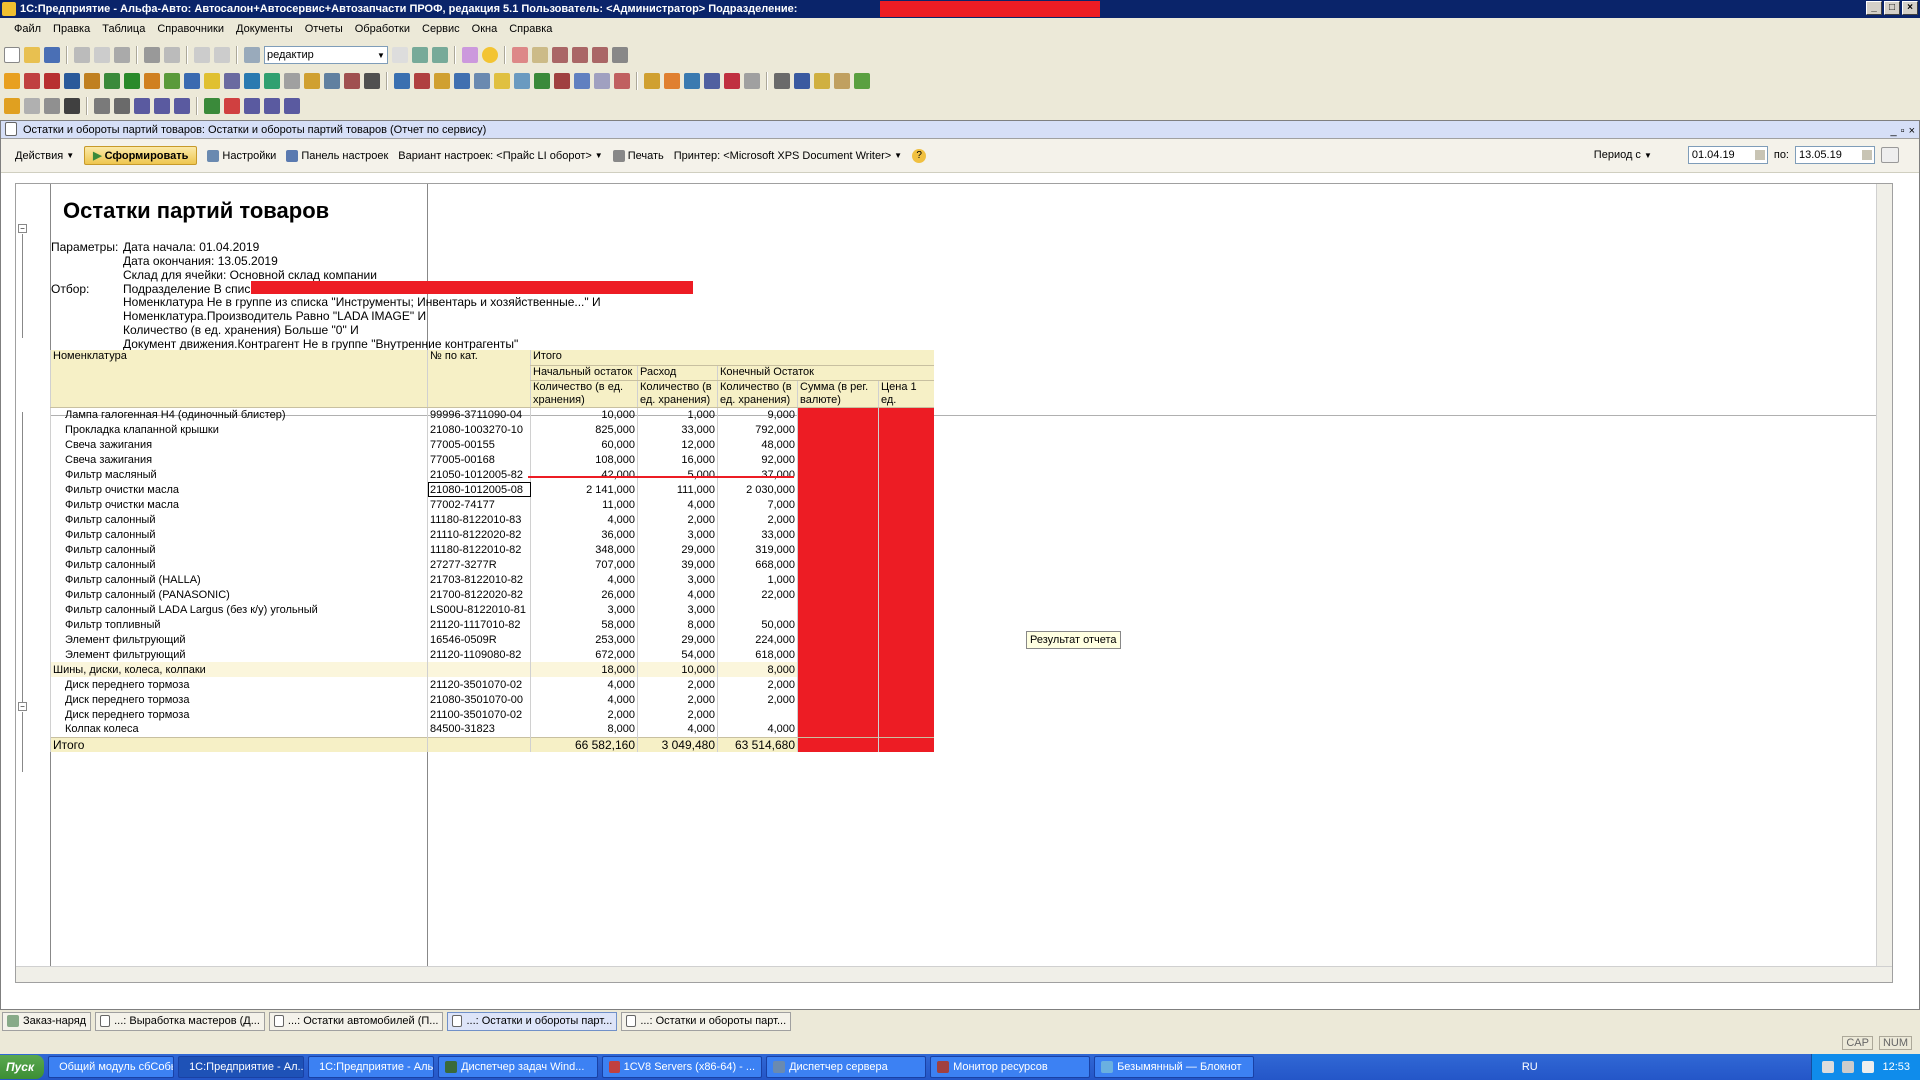 The image size is (1920, 1080). What do you see at coordinates (202, 55) in the screenshot?
I see `undo-icon` at bounding box center [202, 55].